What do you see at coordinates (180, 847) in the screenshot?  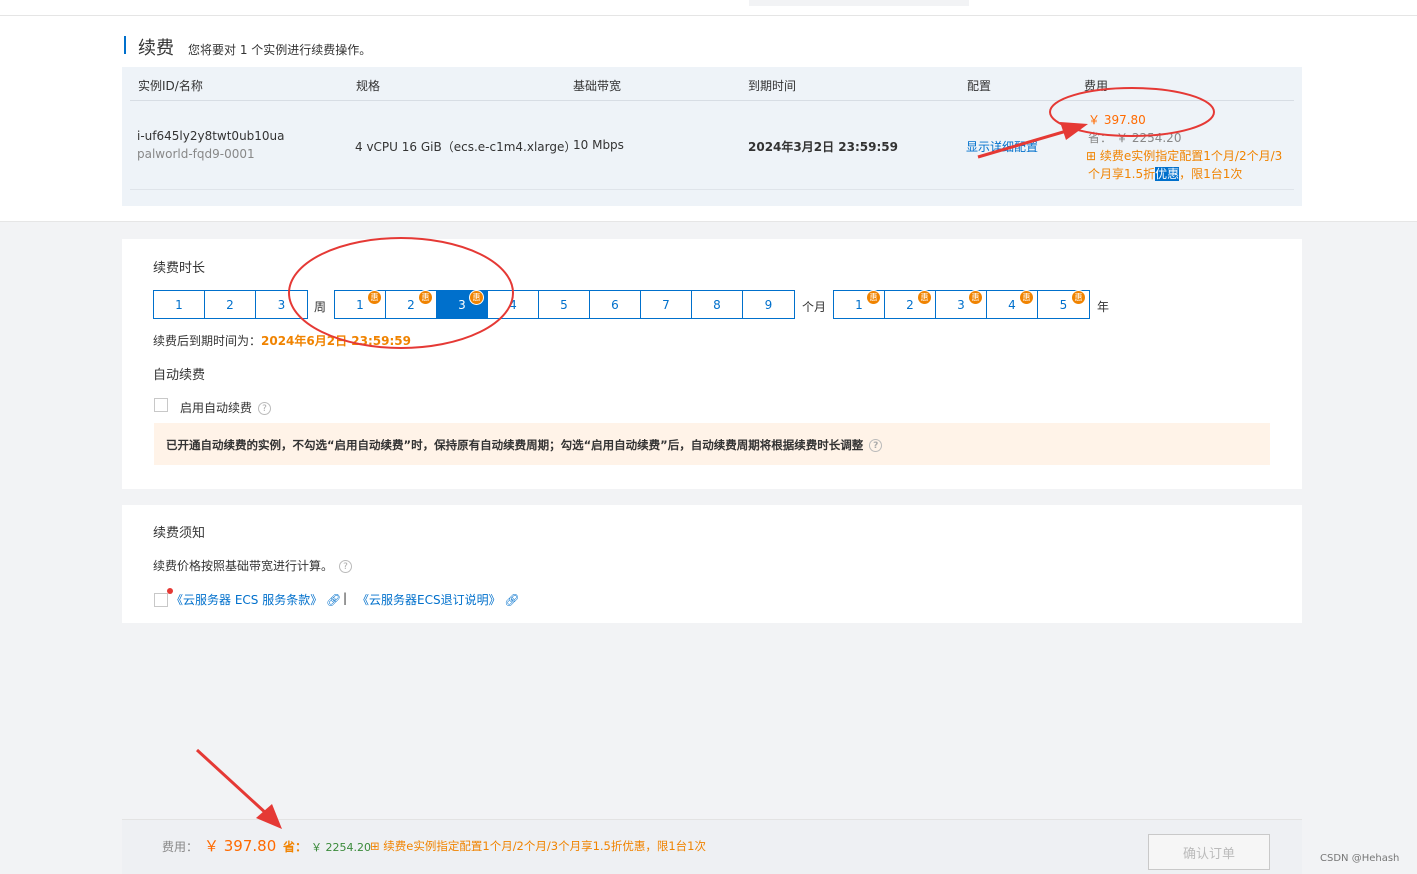 I see `footer-fee-label: 费用：` at bounding box center [180, 847].